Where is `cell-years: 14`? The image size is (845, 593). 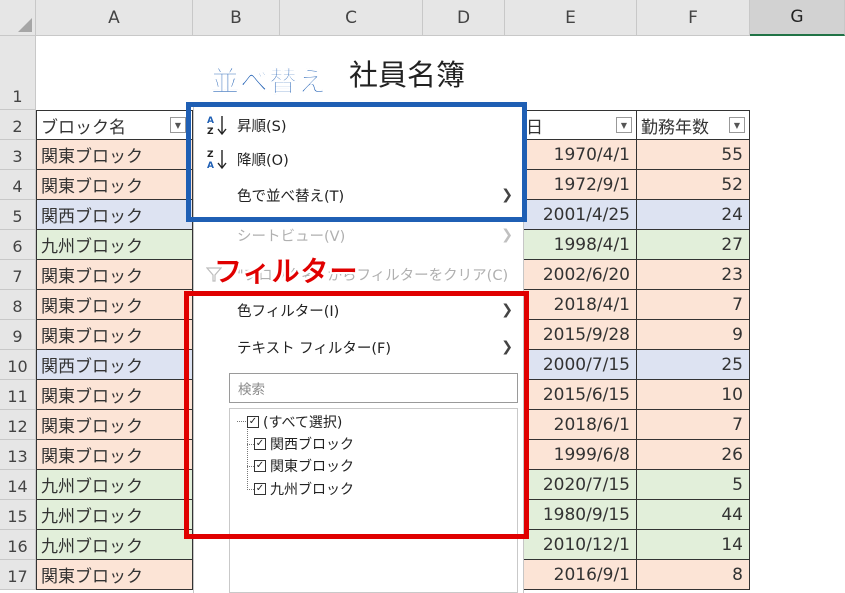
cell-years: 14 is located at coordinates (693, 545).